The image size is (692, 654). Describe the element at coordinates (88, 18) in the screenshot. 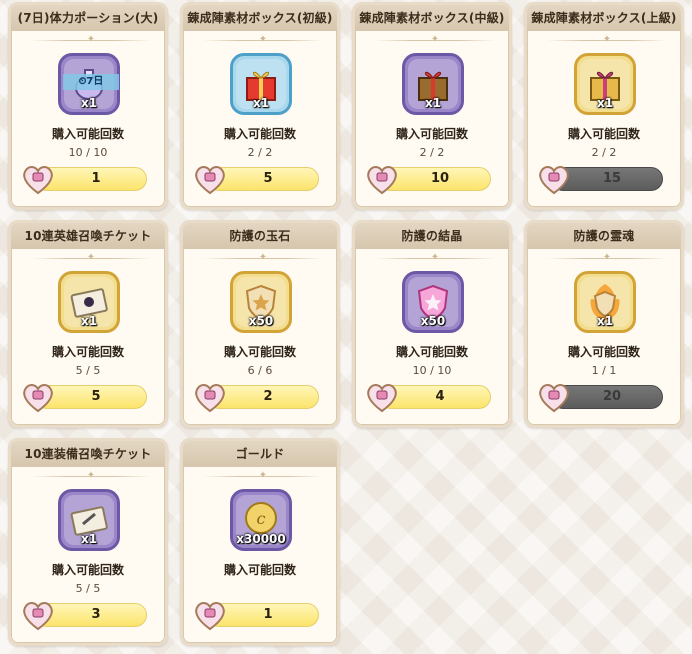

I see `item-title: (7日)体力ポーション(大)` at that location.